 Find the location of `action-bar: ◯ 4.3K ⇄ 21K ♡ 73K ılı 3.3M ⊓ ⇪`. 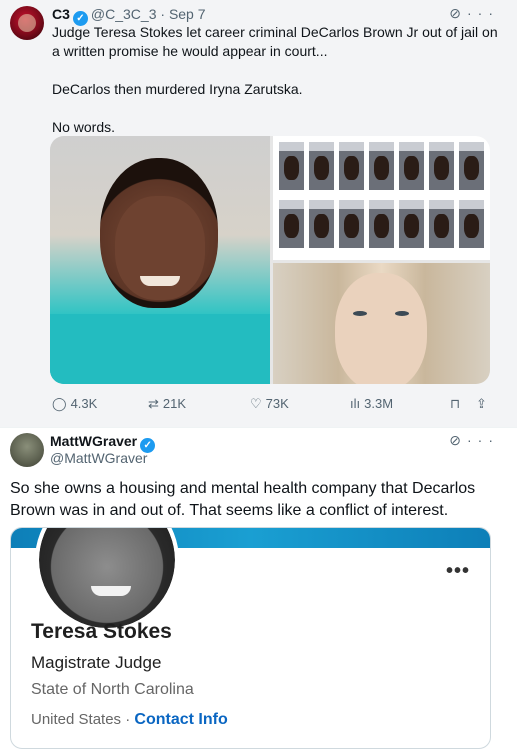

action-bar: ◯ 4.3K ⇄ 21K ♡ 73K ılı 3.3M ⊓ ⇪ is located at coordinates (272, 404).